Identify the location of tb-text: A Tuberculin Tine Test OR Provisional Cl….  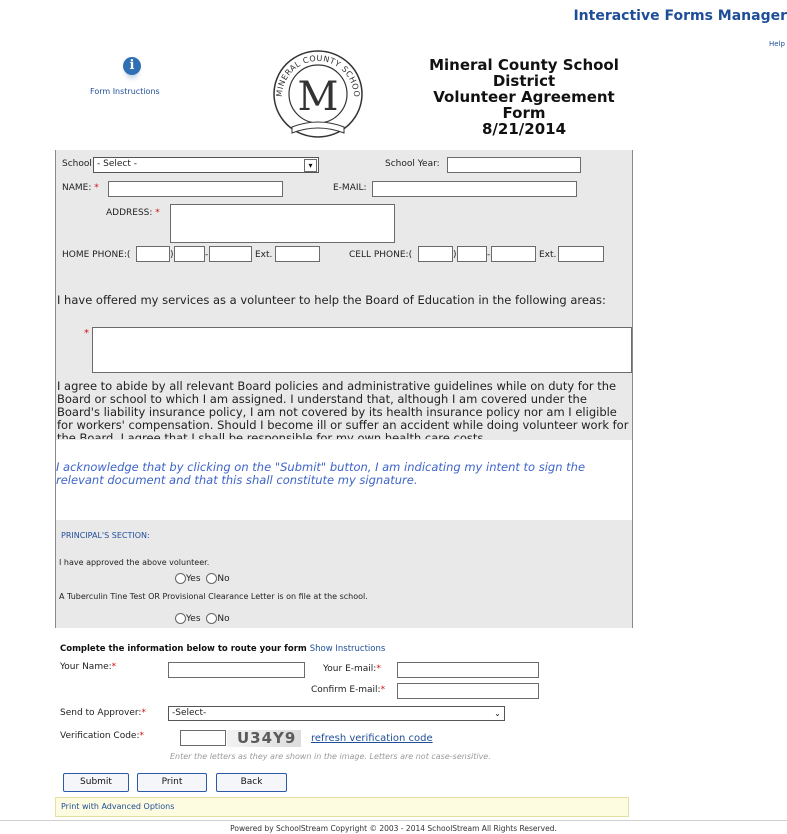
(213, 596).